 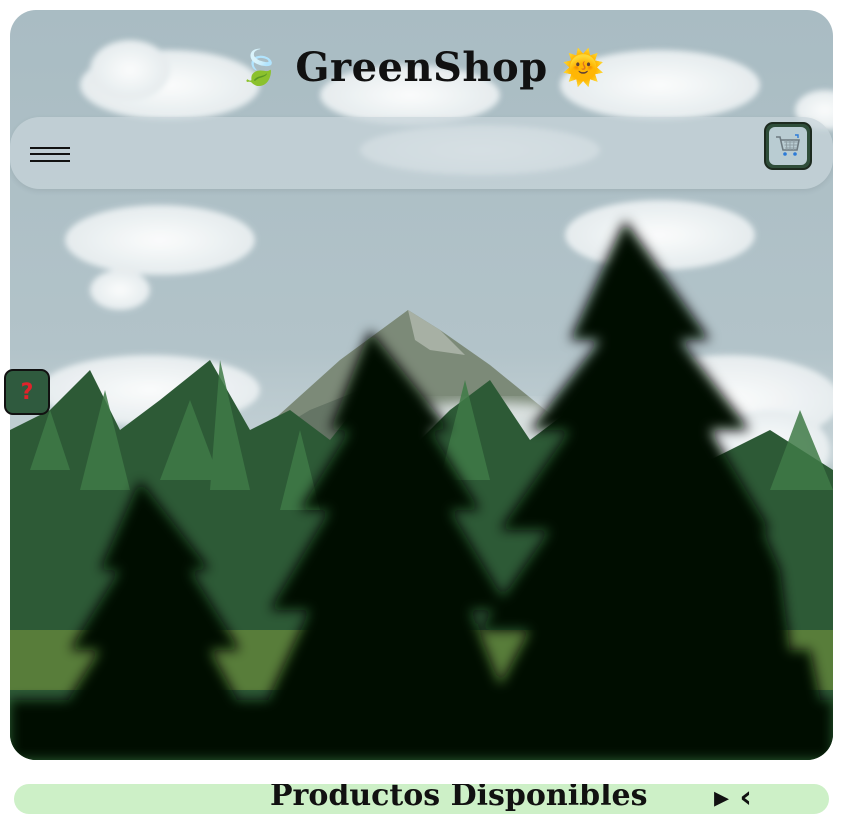 What do you see at coordinates (733, 799) in the screenshot?
I see `carousel-arrows-icon: ▸ ‹` at bounding box center [733, 799].